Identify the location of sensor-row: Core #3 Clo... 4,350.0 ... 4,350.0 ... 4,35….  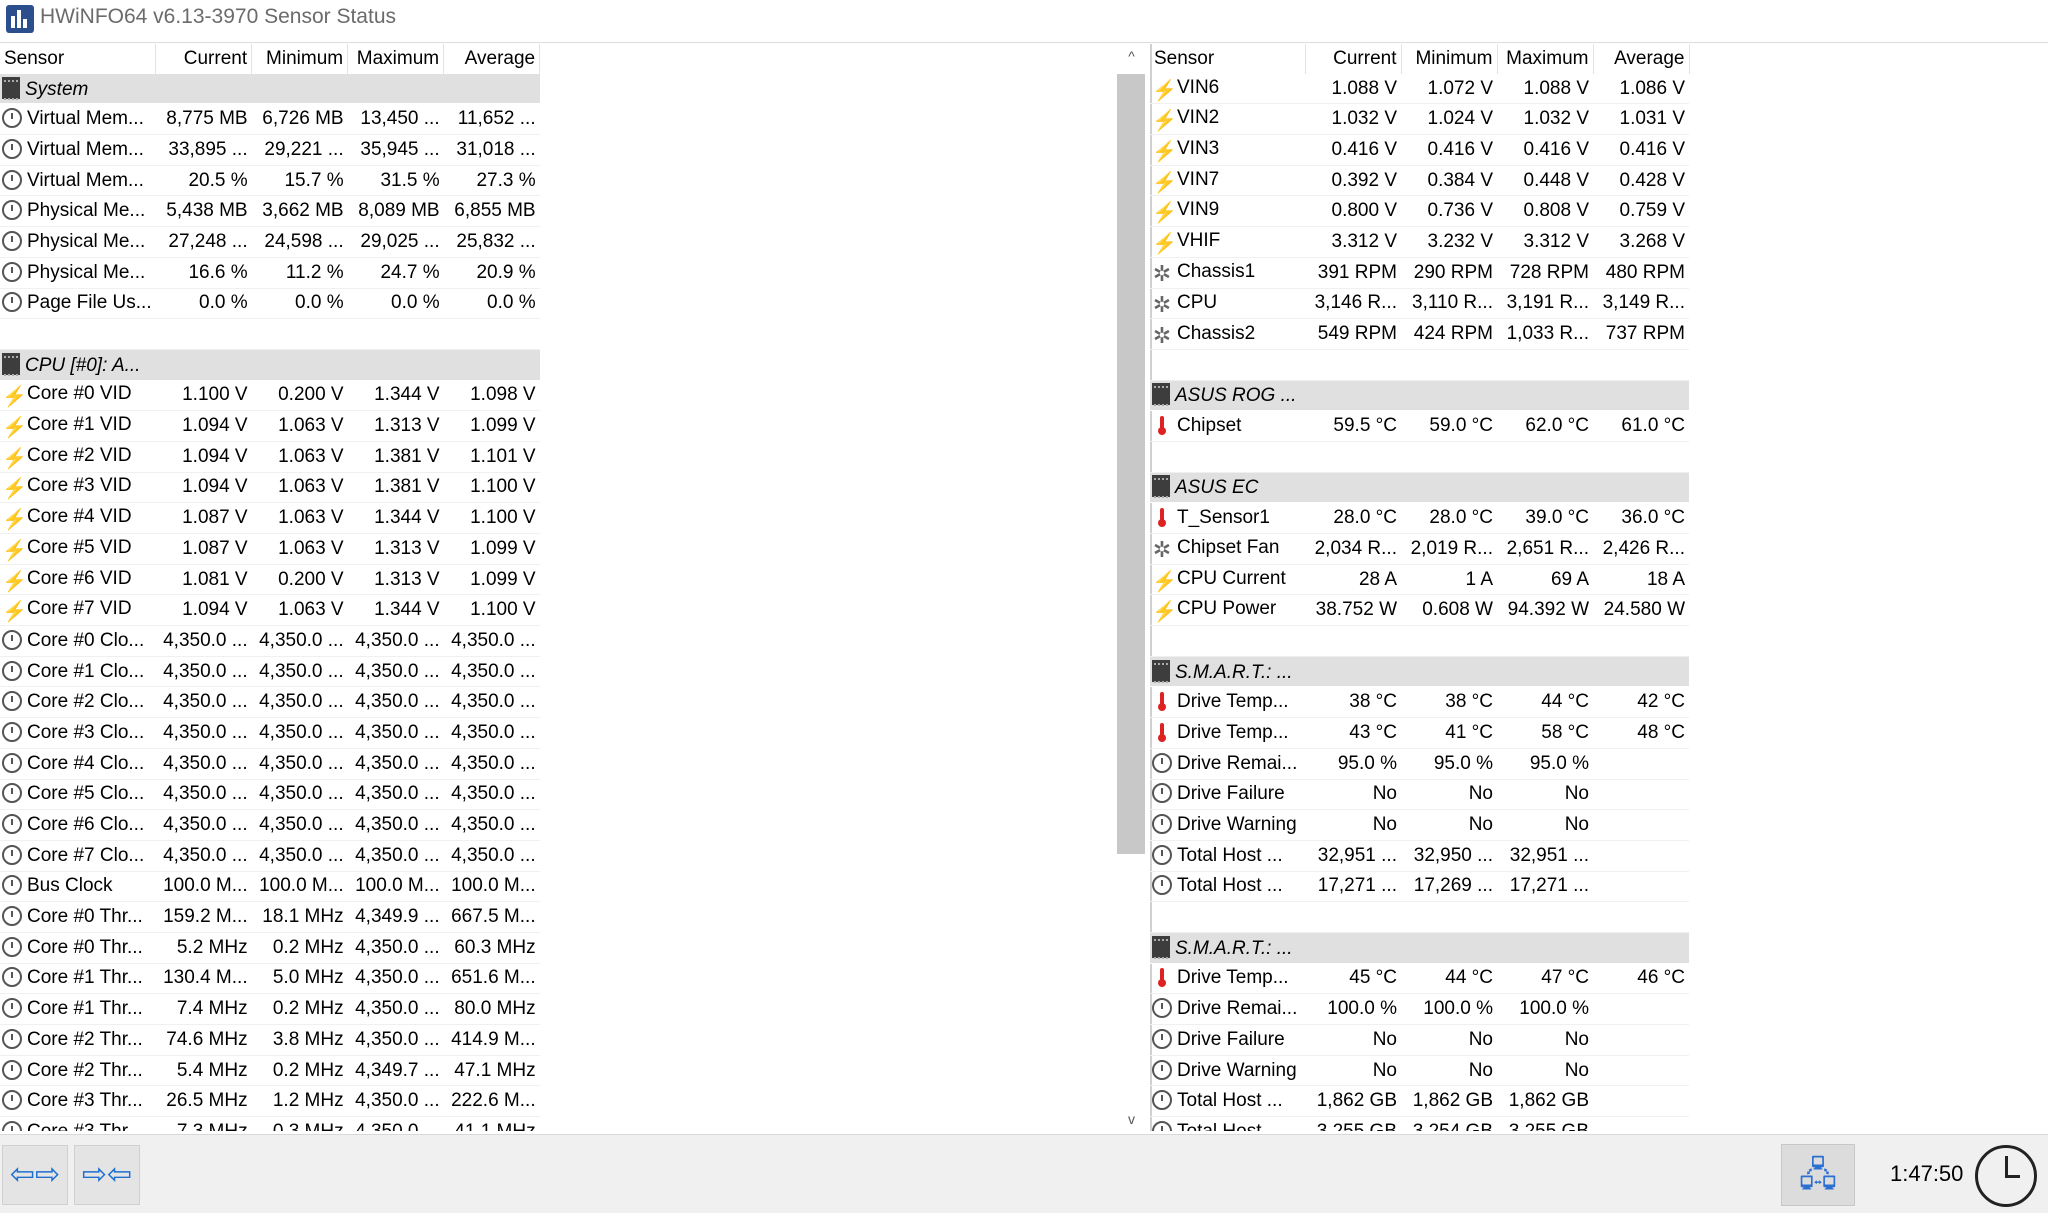
(270, 733).